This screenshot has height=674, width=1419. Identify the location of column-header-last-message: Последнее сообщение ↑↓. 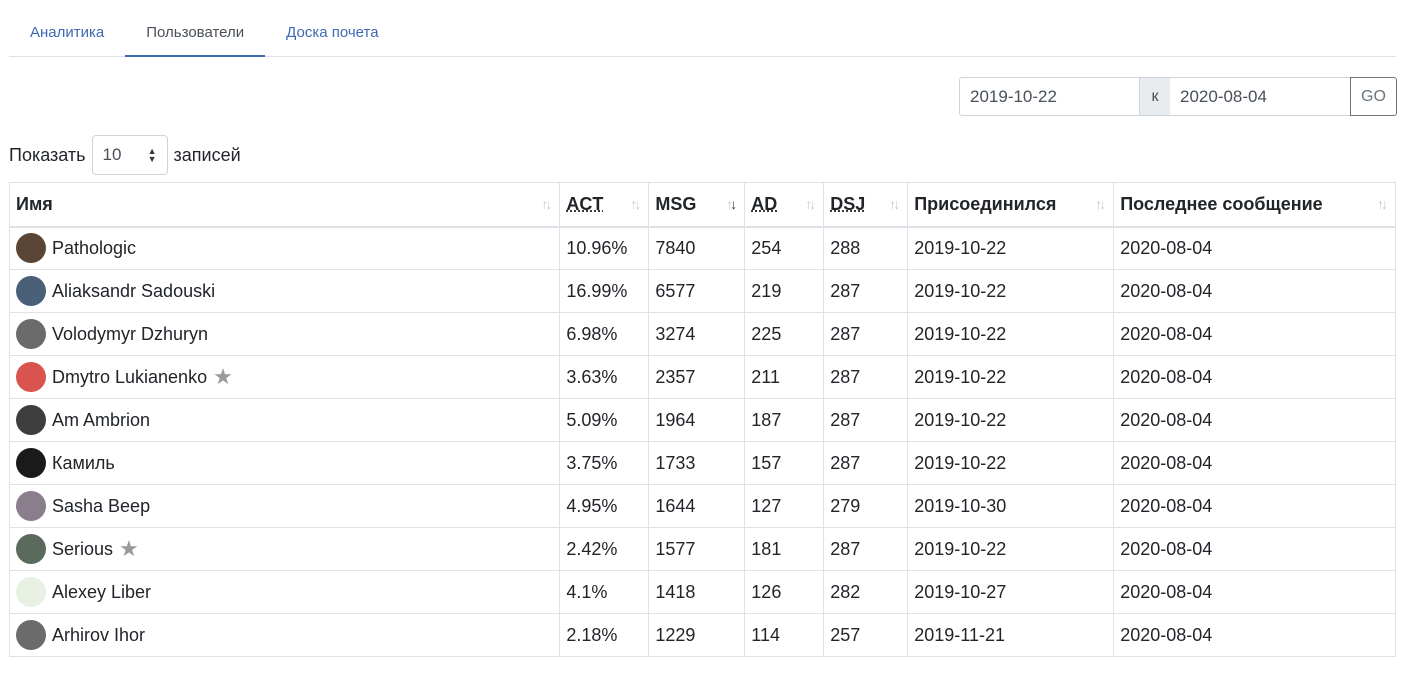
(1254, 205).